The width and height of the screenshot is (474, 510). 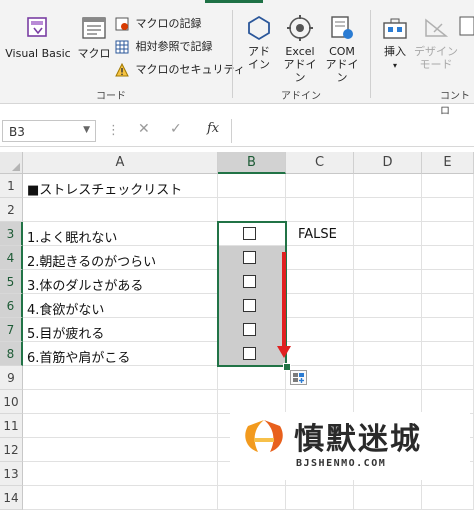 I want to click on column-header-a: A, so click(x=120, y=163).